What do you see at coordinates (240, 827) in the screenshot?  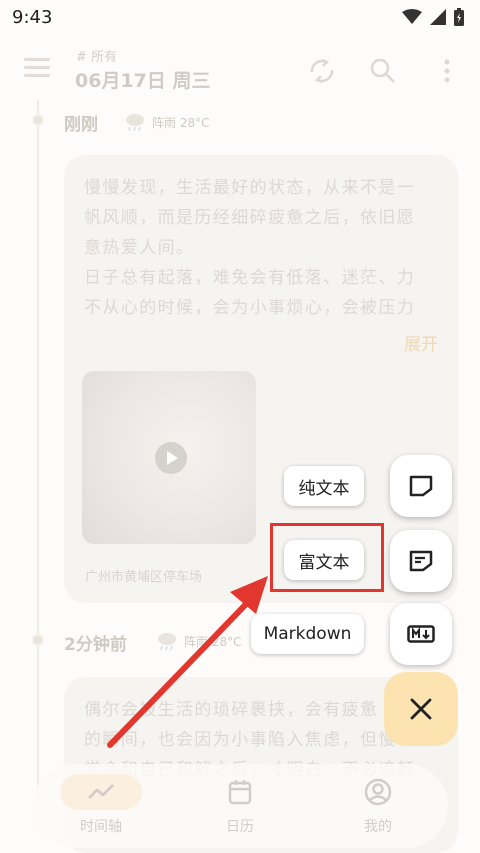 I see `nav-label: 日历` at bounding box center [240, 827].